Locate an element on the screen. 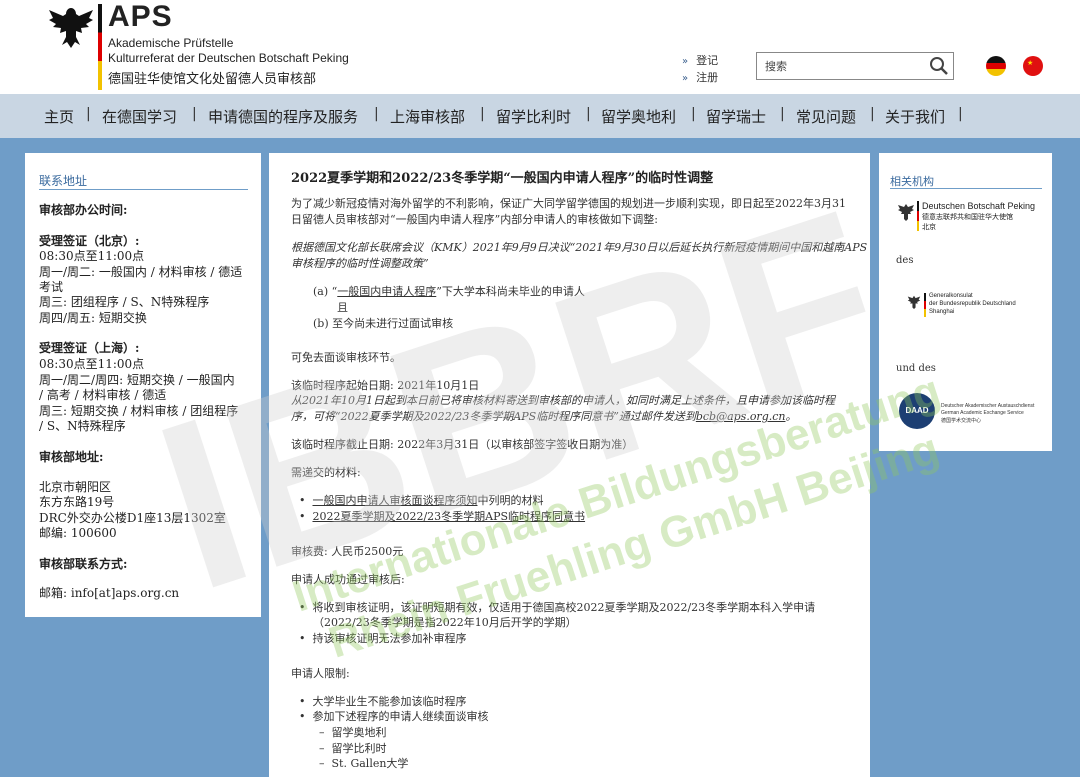 Image resolution: width=1080 pixels, height=777 pixels. list-item: • 2022夏季学期及2022/23冬季学期APS临时程序同意书 is located at coordinates (442, 516).